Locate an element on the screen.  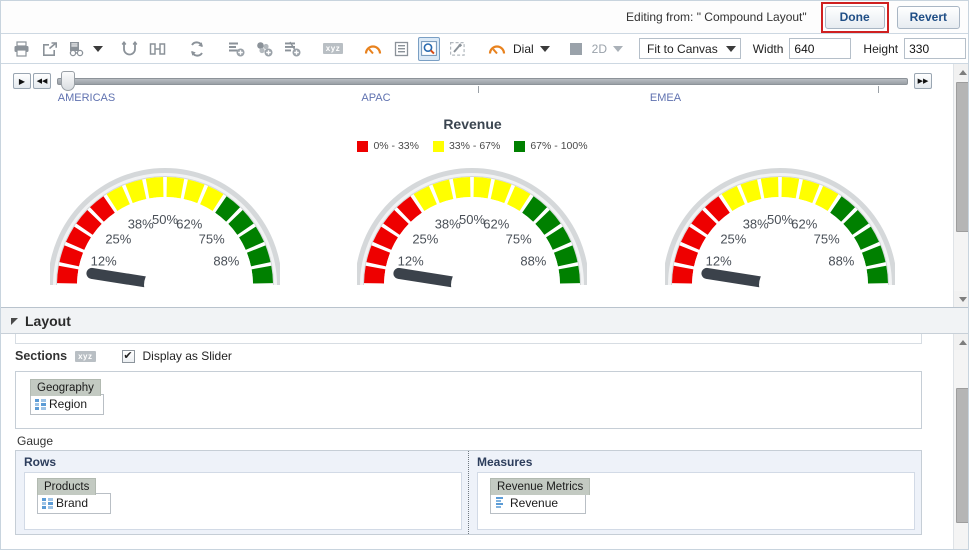
sections-drop-zone: Geography Region is located at coordinates (468, 400).